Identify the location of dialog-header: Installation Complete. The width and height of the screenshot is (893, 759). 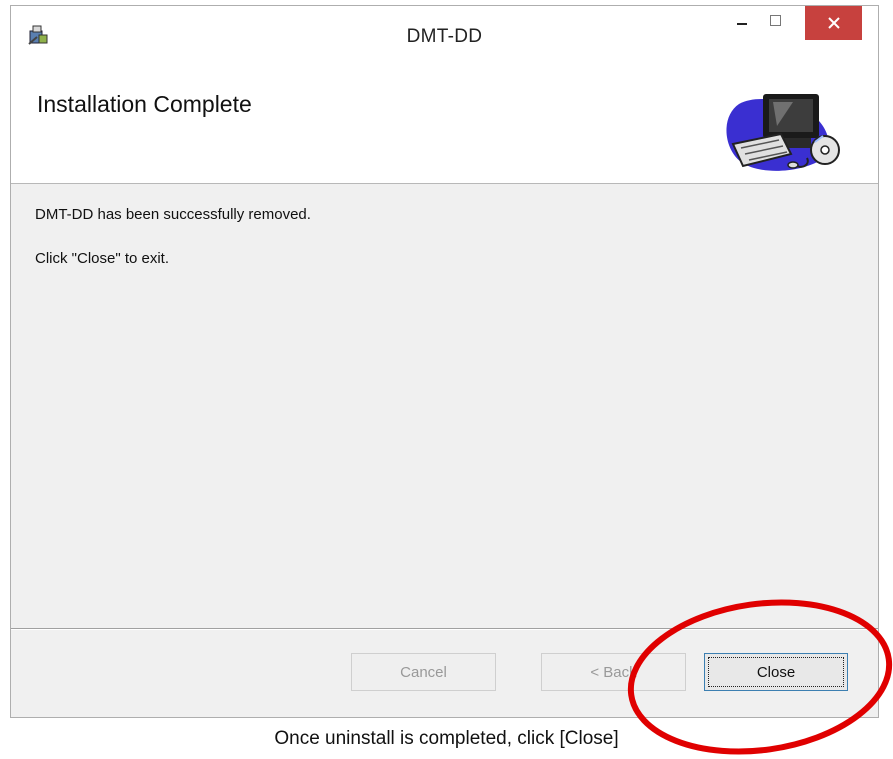
(444, 130).